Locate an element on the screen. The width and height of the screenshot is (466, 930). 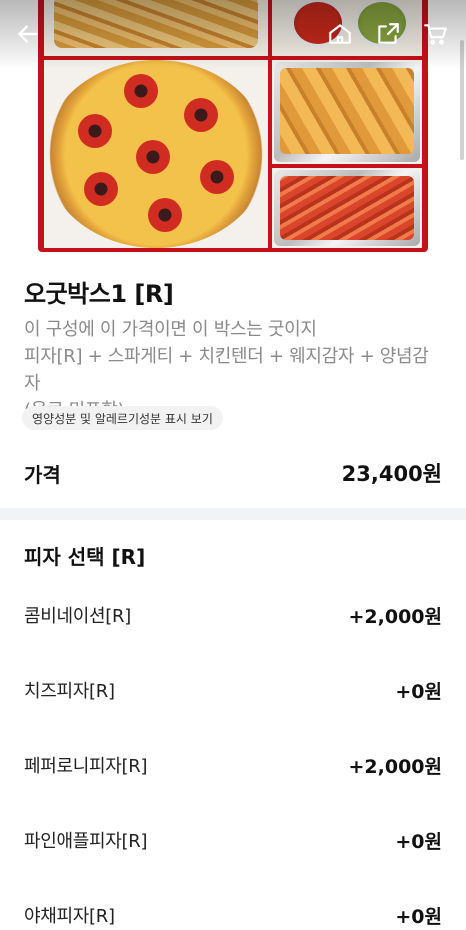
home-button is located at coordinates (340, 34).